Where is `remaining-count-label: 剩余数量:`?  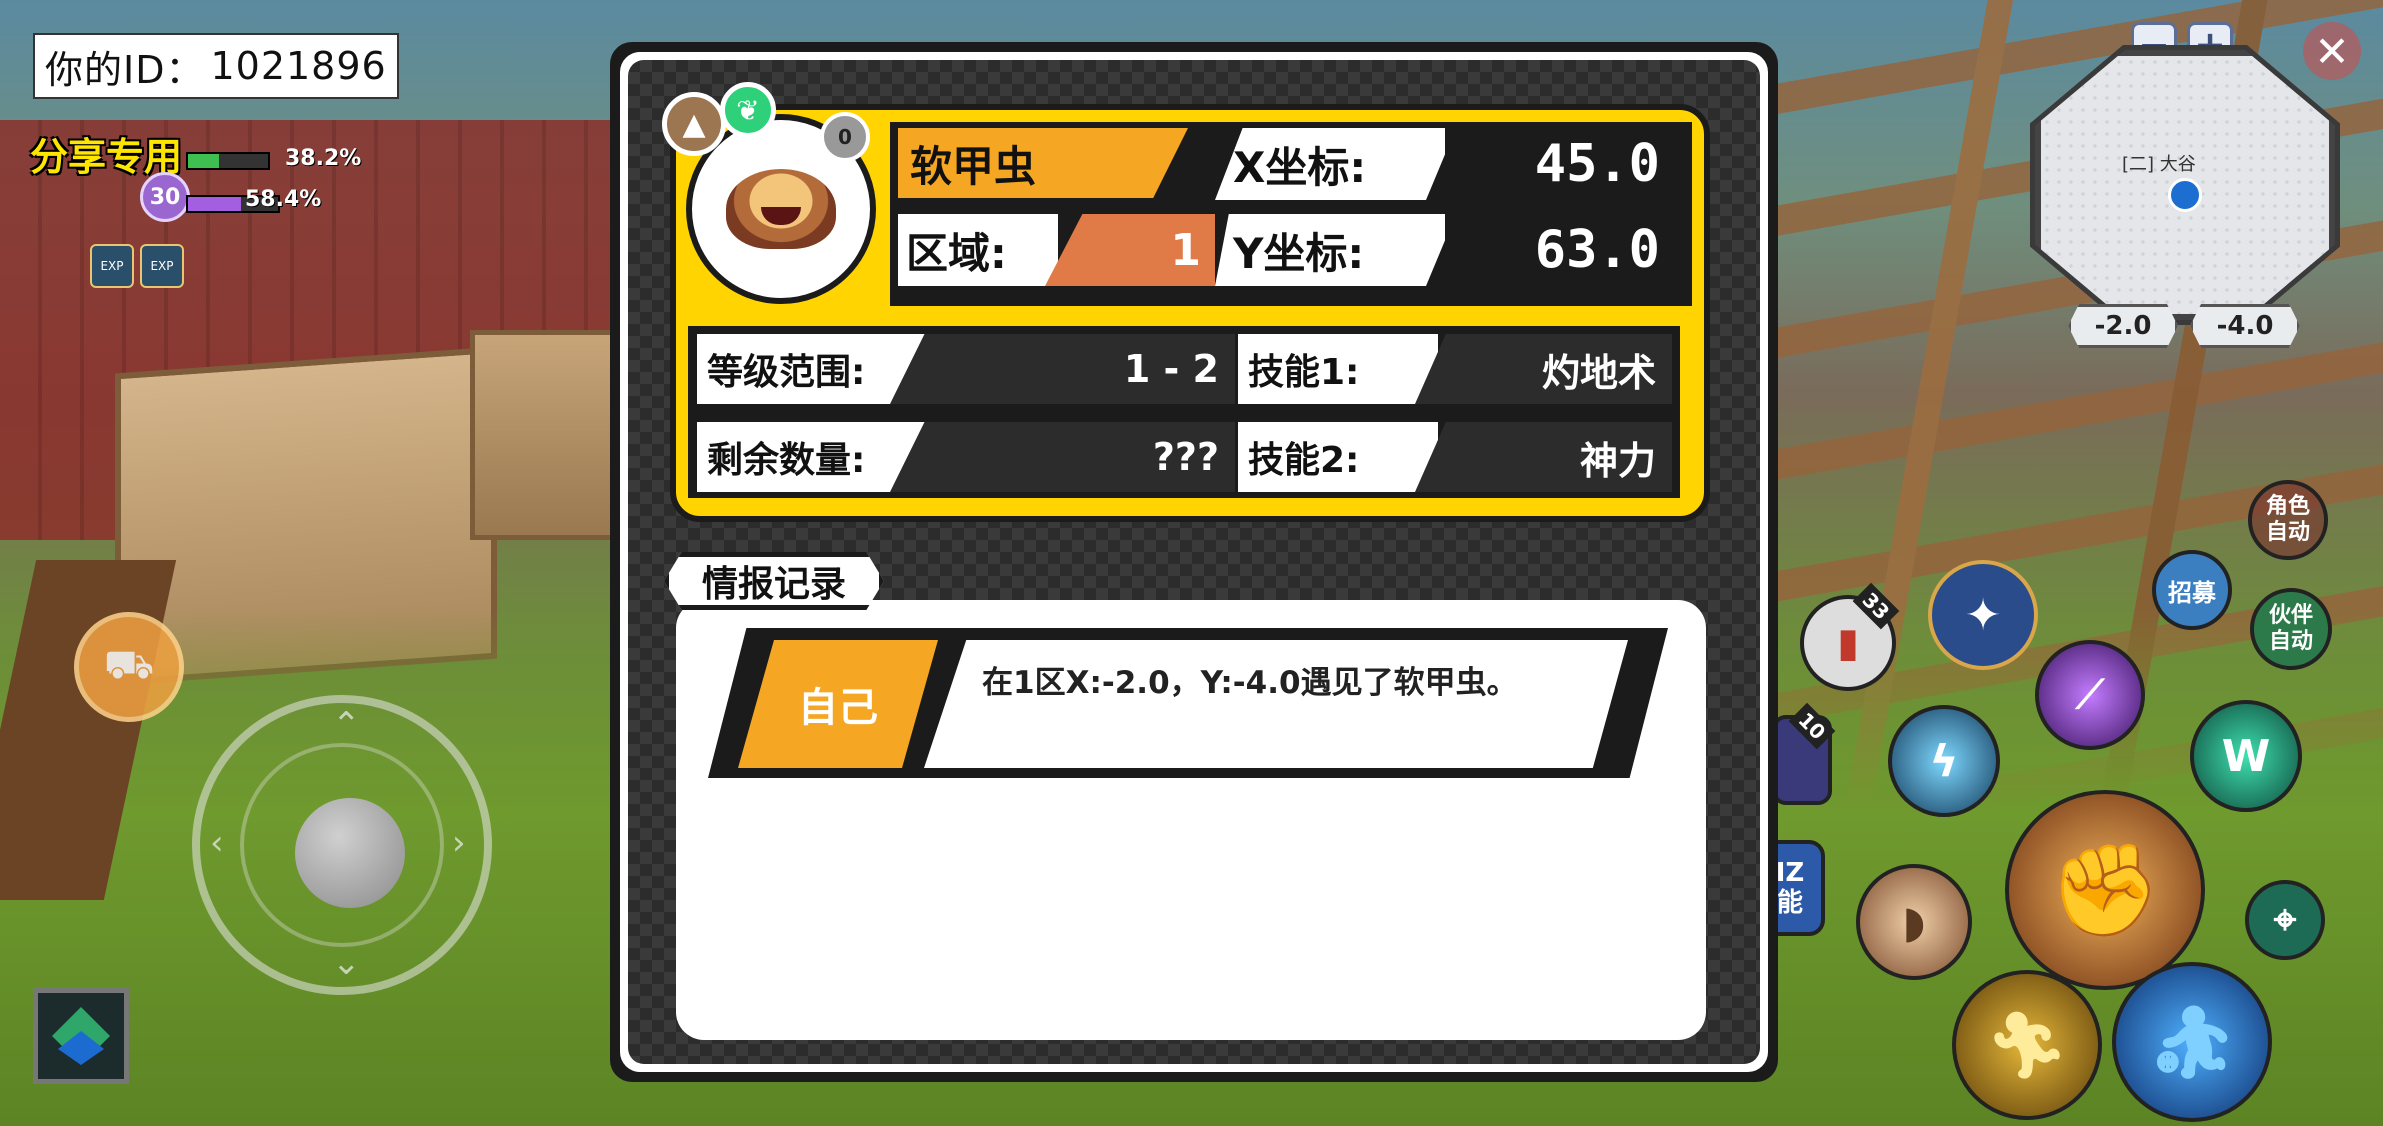
remaining-count-label: 剩余数量: is located at coordinates (812, 457).